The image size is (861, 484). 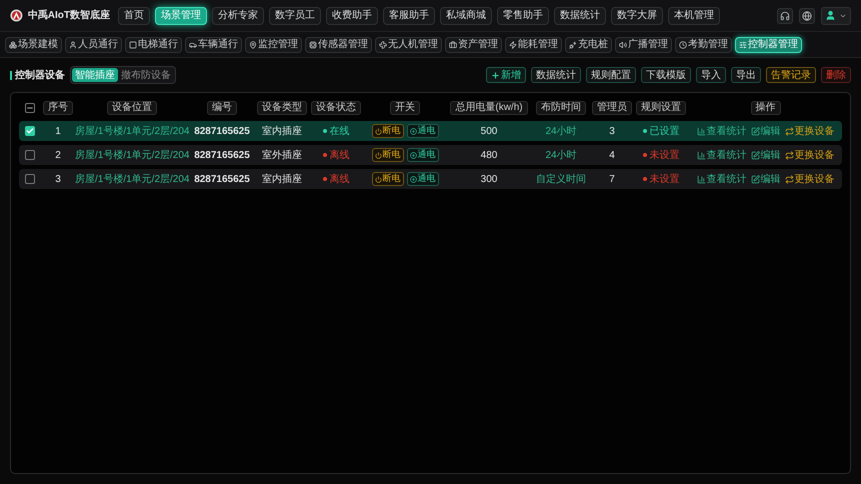 I want to click on nav-tab: 本机管理, so click(x=694, y=15).